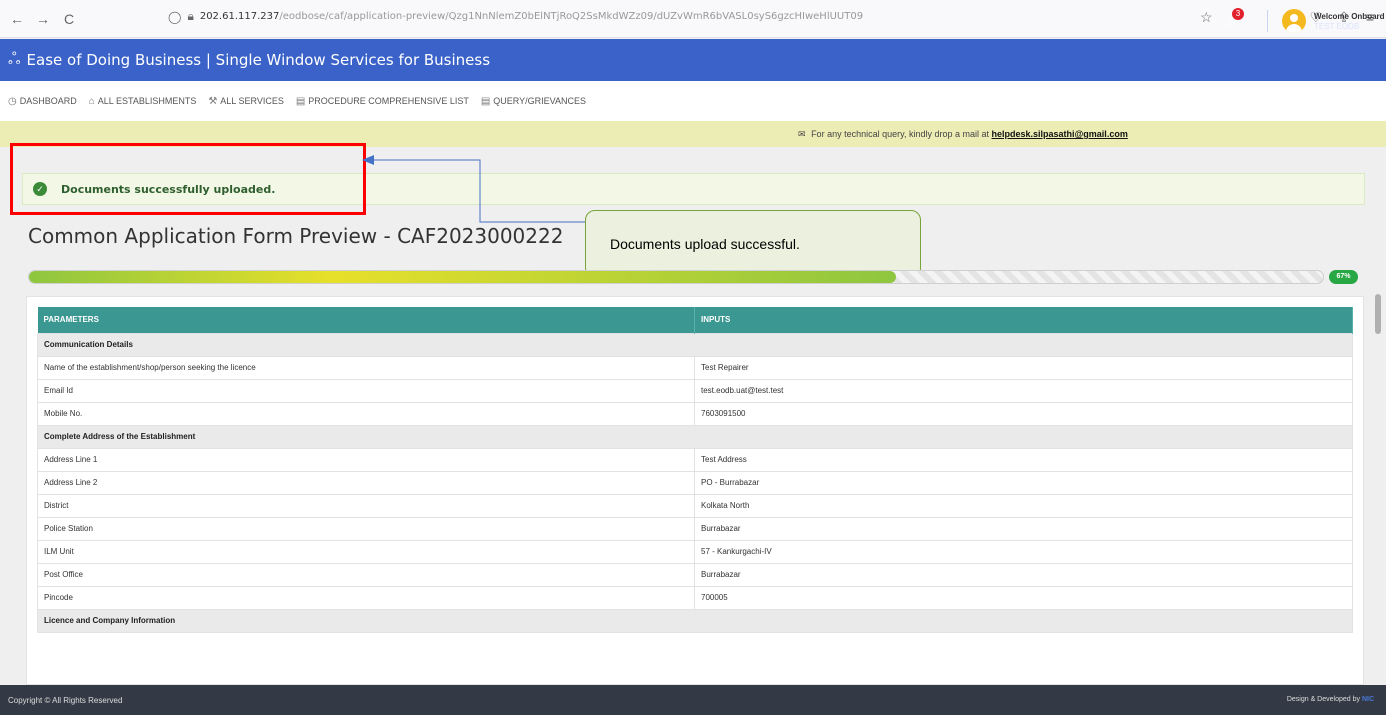  Describe the element at coordinates (190, 16) in the screenshot. I see `lock-icon: 🔒︎` at that location.